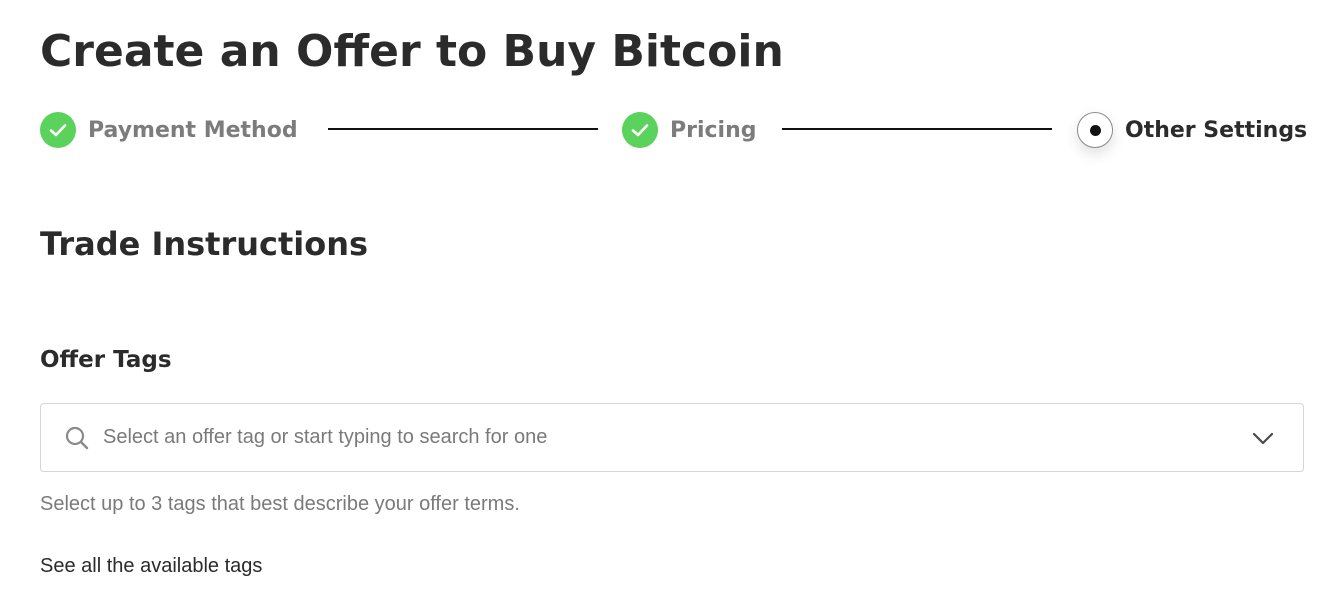  I want to click on page-title: Create an Offer to Buy Bitcoin, so click(412, 51).